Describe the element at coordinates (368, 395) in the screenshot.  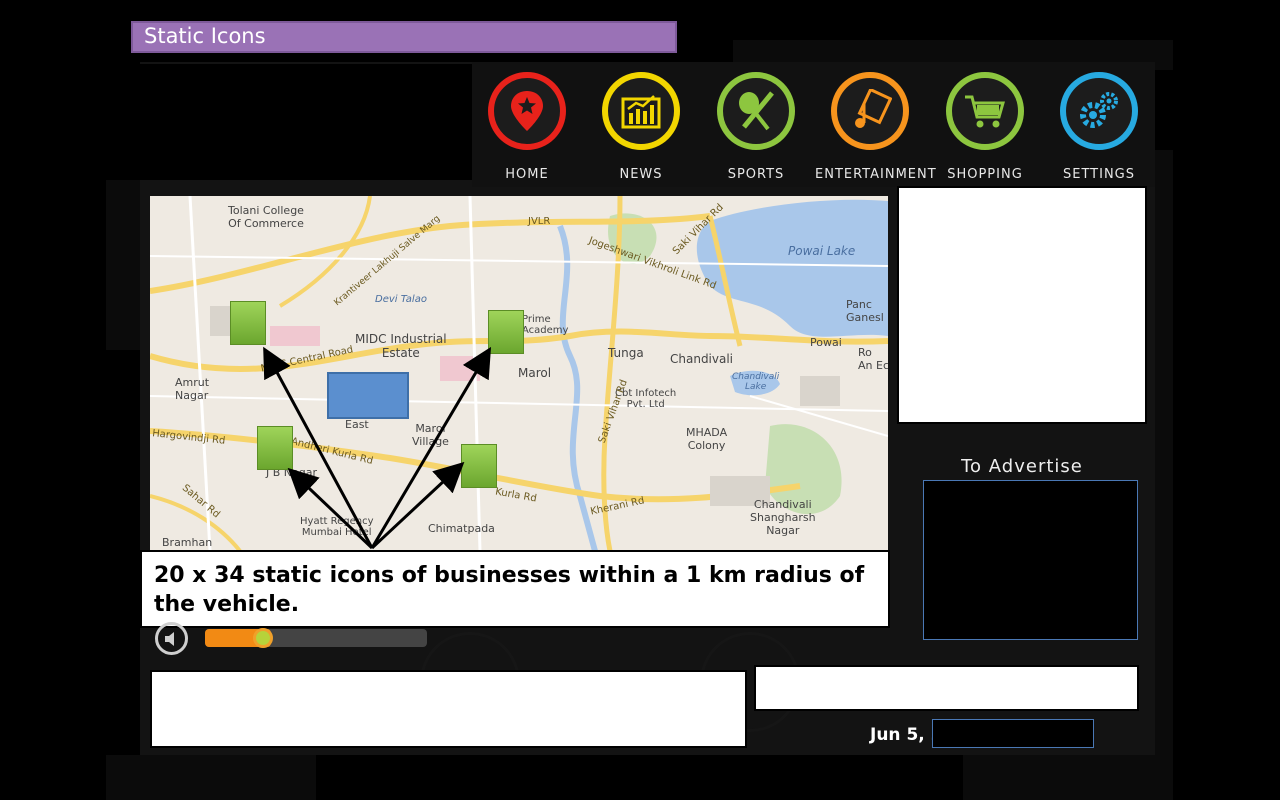
I see `vehicle-marker` at that location.